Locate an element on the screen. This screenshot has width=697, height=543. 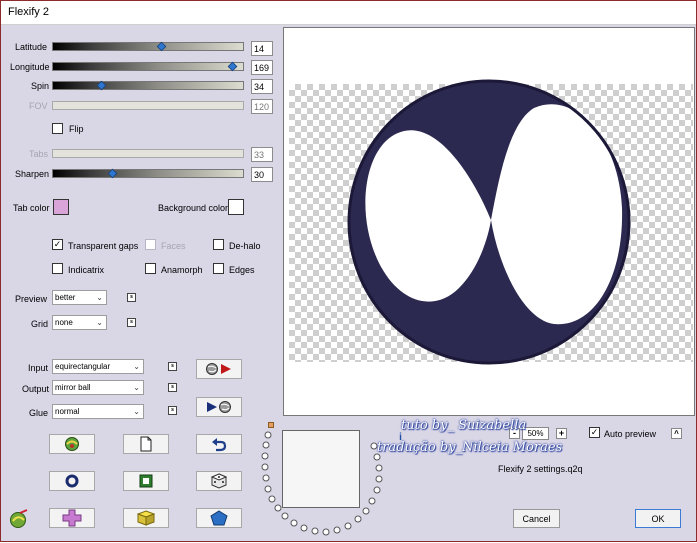
glue-toggle: s is located at coordinates (172, 410).